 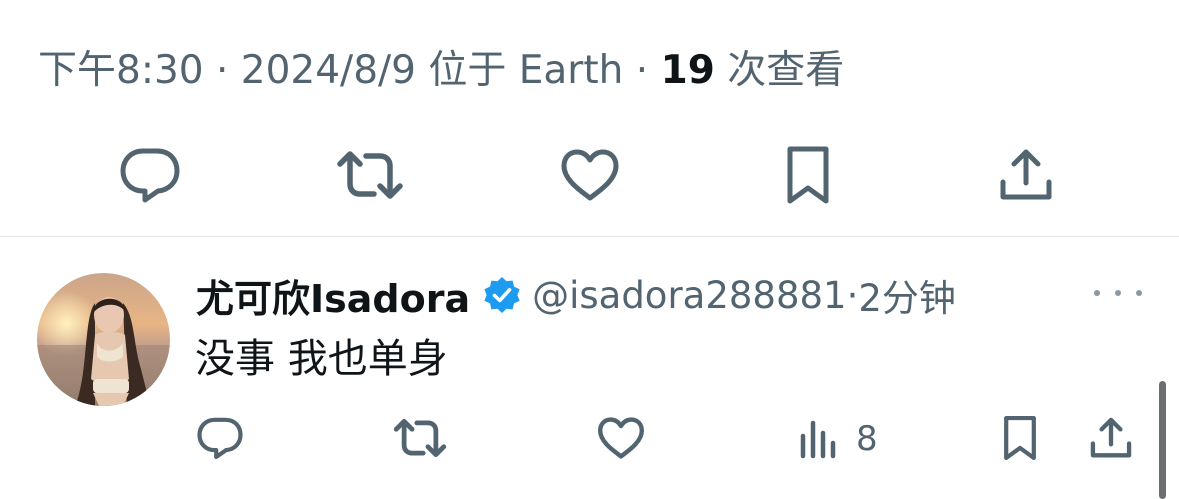 What do you see at coordinates (519, 70) in the screenshot?
I see `tweet-location: 位于 Earth` at bounding box center [519, 70].